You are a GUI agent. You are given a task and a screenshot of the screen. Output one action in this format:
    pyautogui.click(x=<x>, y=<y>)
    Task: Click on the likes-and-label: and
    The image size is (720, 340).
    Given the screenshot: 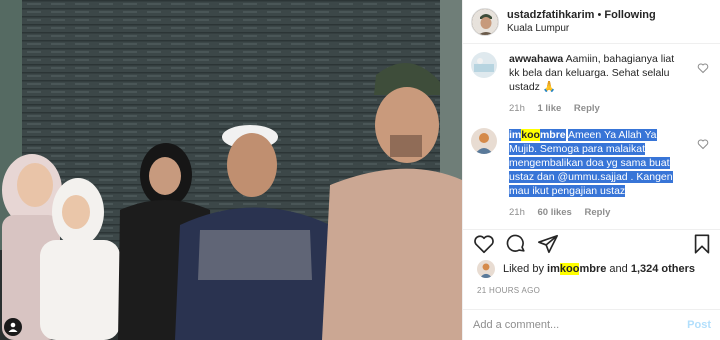 What is the action you would take?
    pyautogui.click(x=618, y=269)
    